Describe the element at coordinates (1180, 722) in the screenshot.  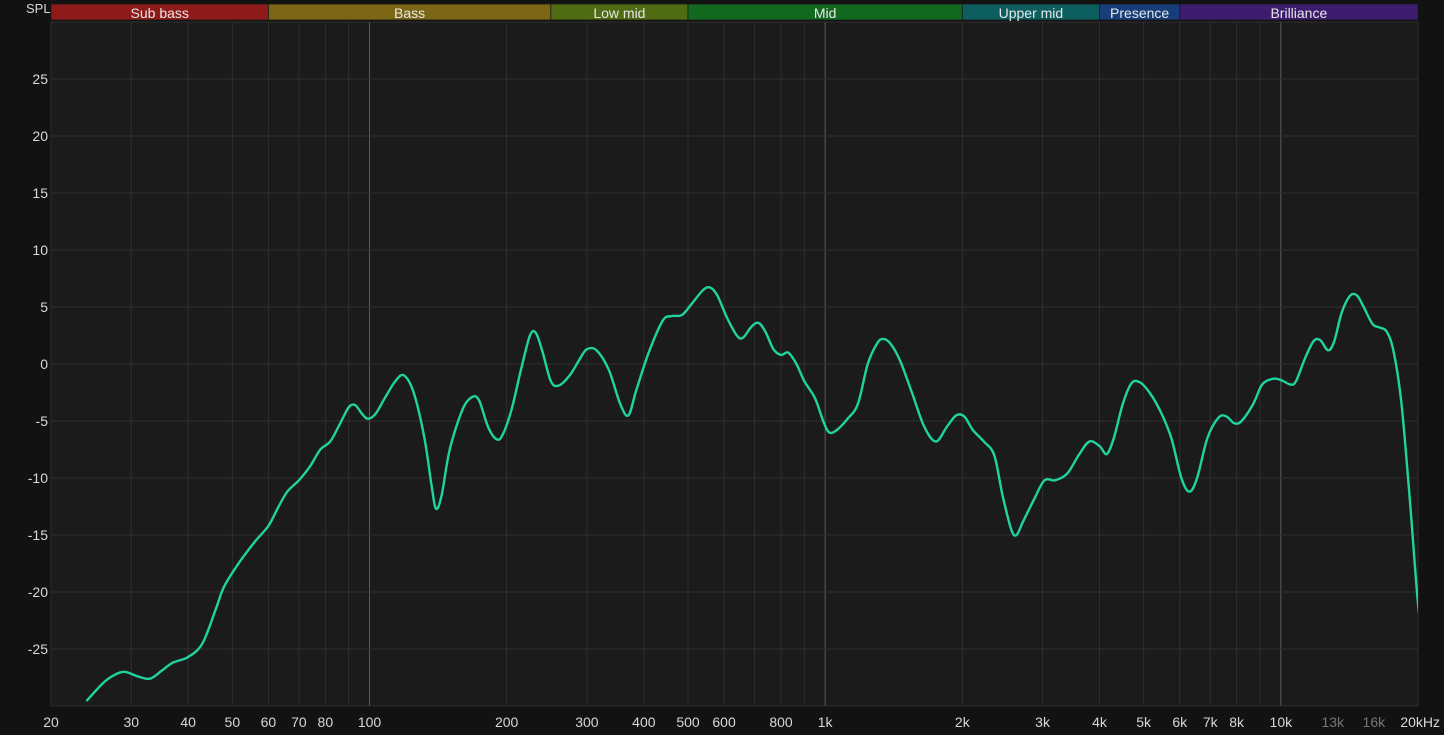
I see `x-tick-label: 6k` at that location.